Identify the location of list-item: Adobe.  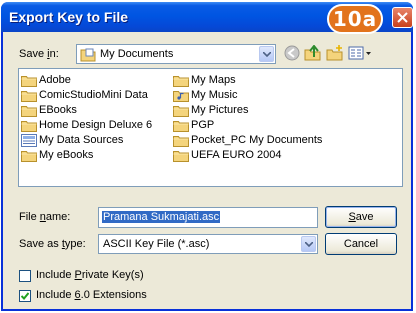
(46, 80).